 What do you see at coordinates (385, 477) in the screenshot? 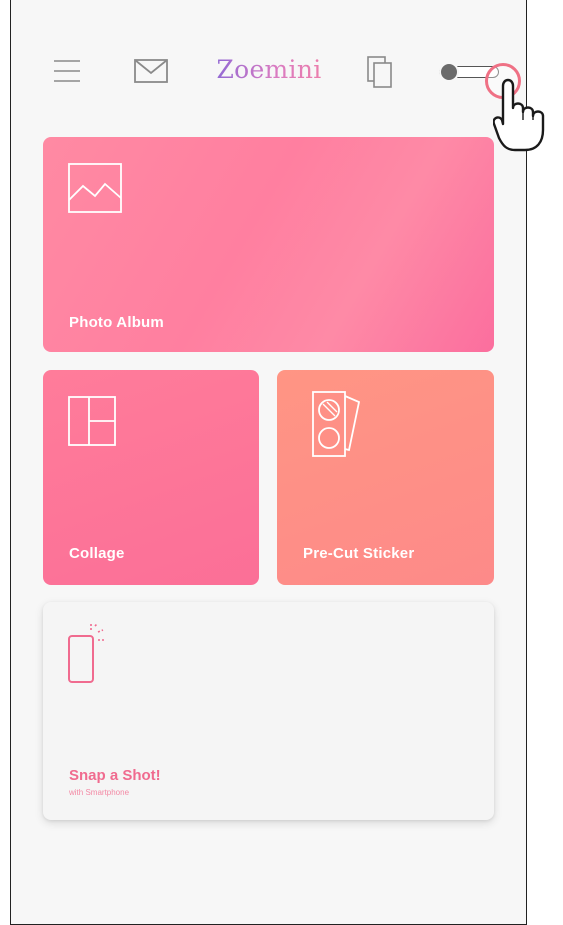
I see `pre-cut-sticker-card: Pre-Cut Sticker` at bounding box center [385, 477].